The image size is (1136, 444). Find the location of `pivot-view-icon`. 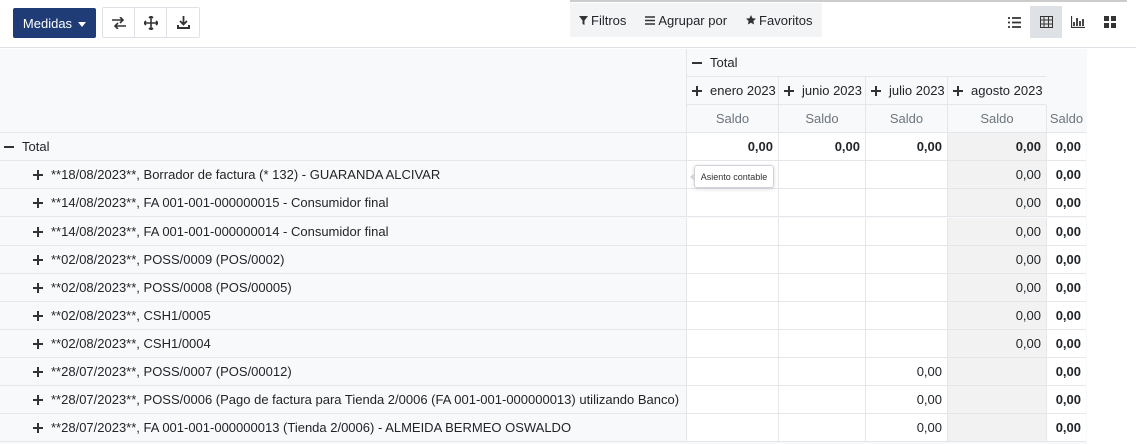

pivot-view-icon is located at coordinates (1046, 22).